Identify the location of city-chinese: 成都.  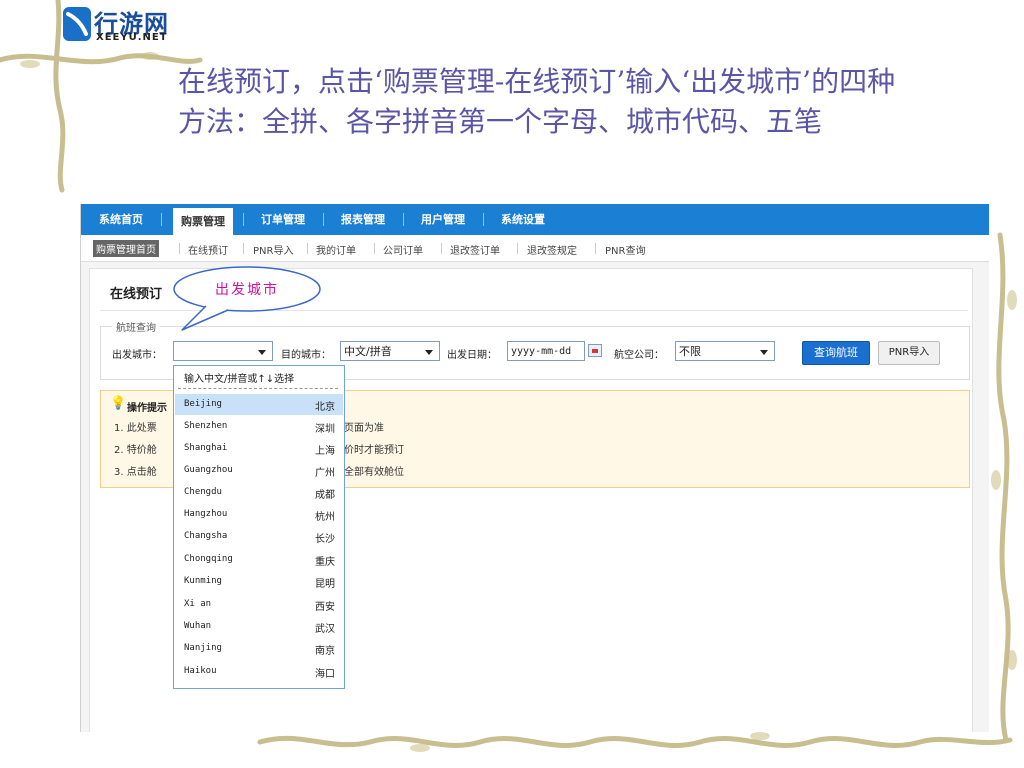
(325, 495).